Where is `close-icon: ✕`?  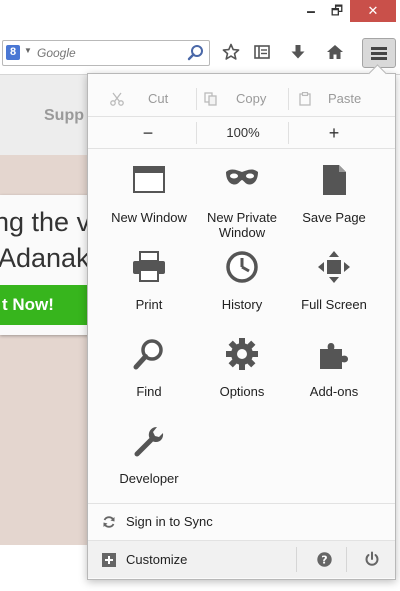
close-icon: ✕ is located at coordinates (373, 10).